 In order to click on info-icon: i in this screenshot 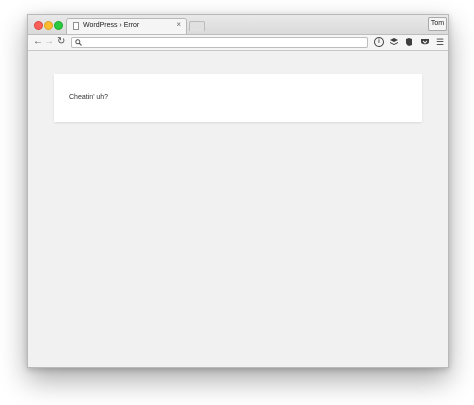, I will do `click(379, 42)`.